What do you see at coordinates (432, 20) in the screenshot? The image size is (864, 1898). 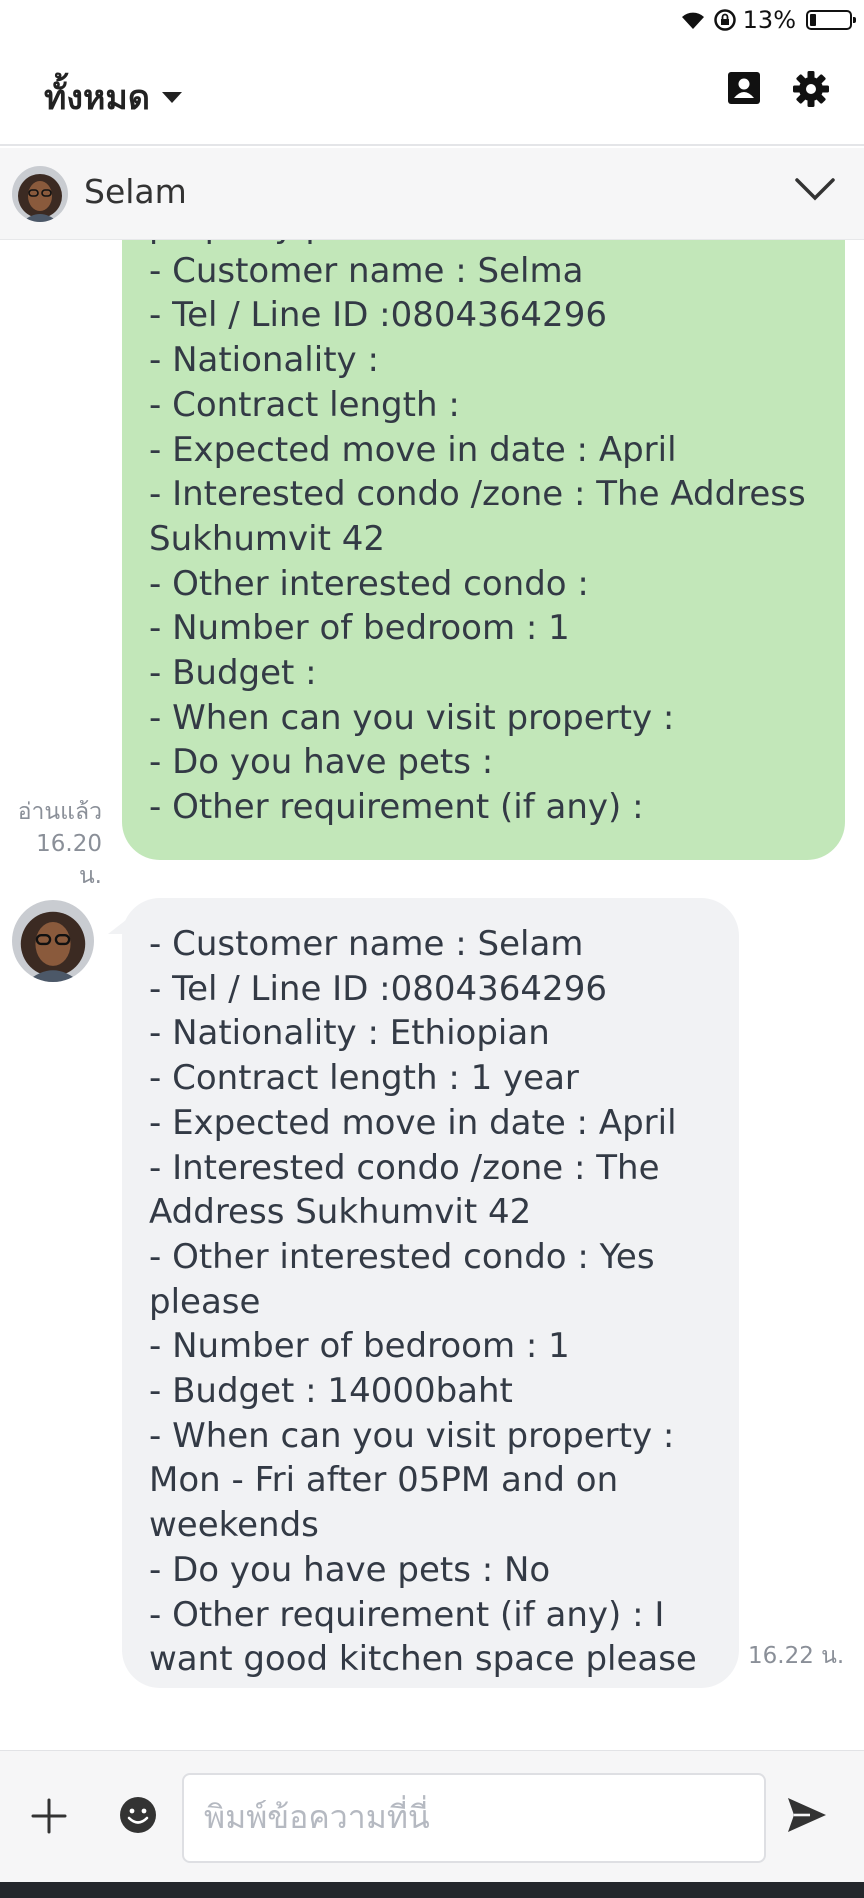 I see `status-bar: 13%` at bounding box center [432, 20].